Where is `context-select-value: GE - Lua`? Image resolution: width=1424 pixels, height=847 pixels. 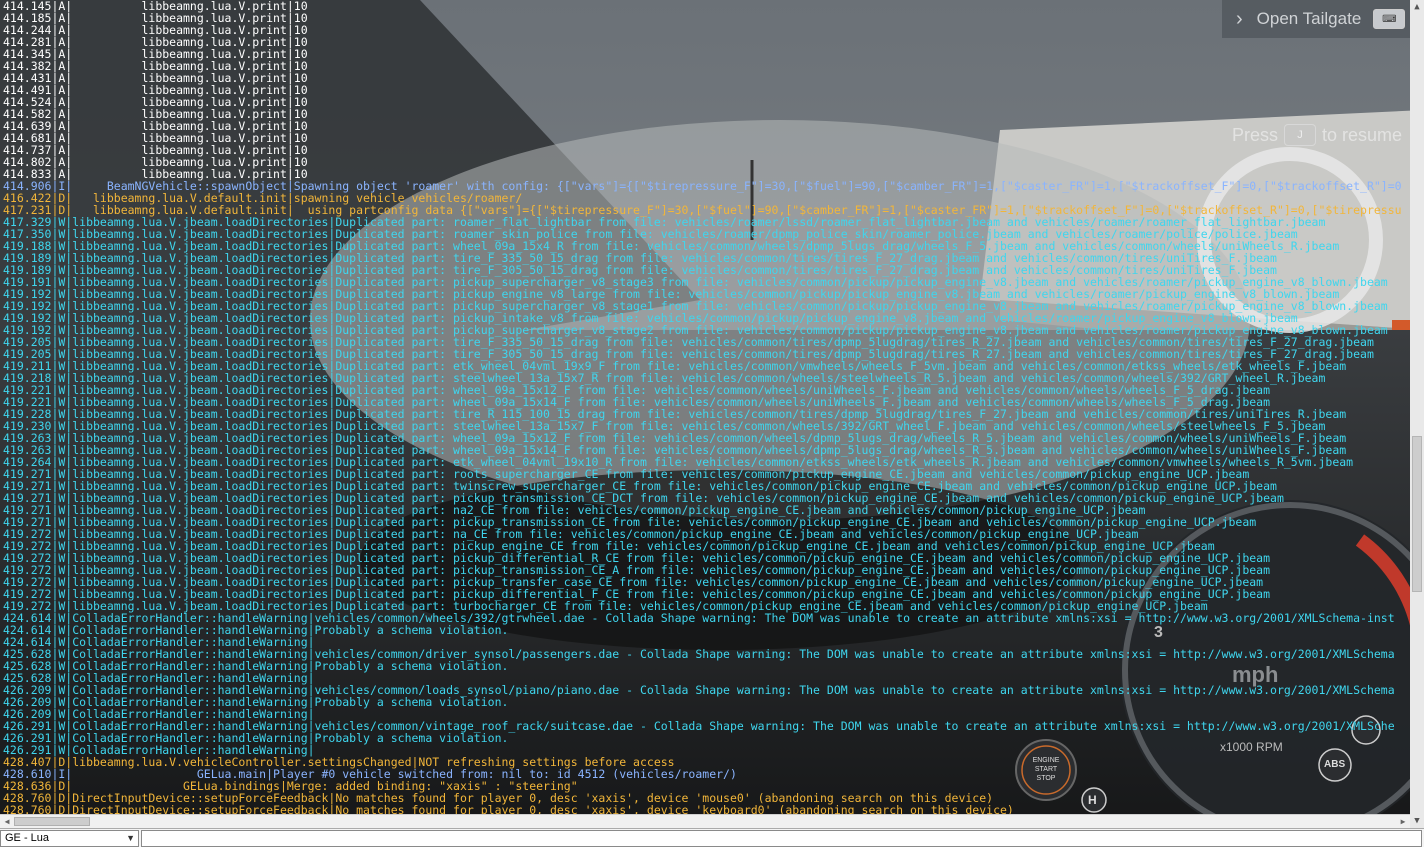
context-select-value: GE - Lua is located at coordinates (27, 838).